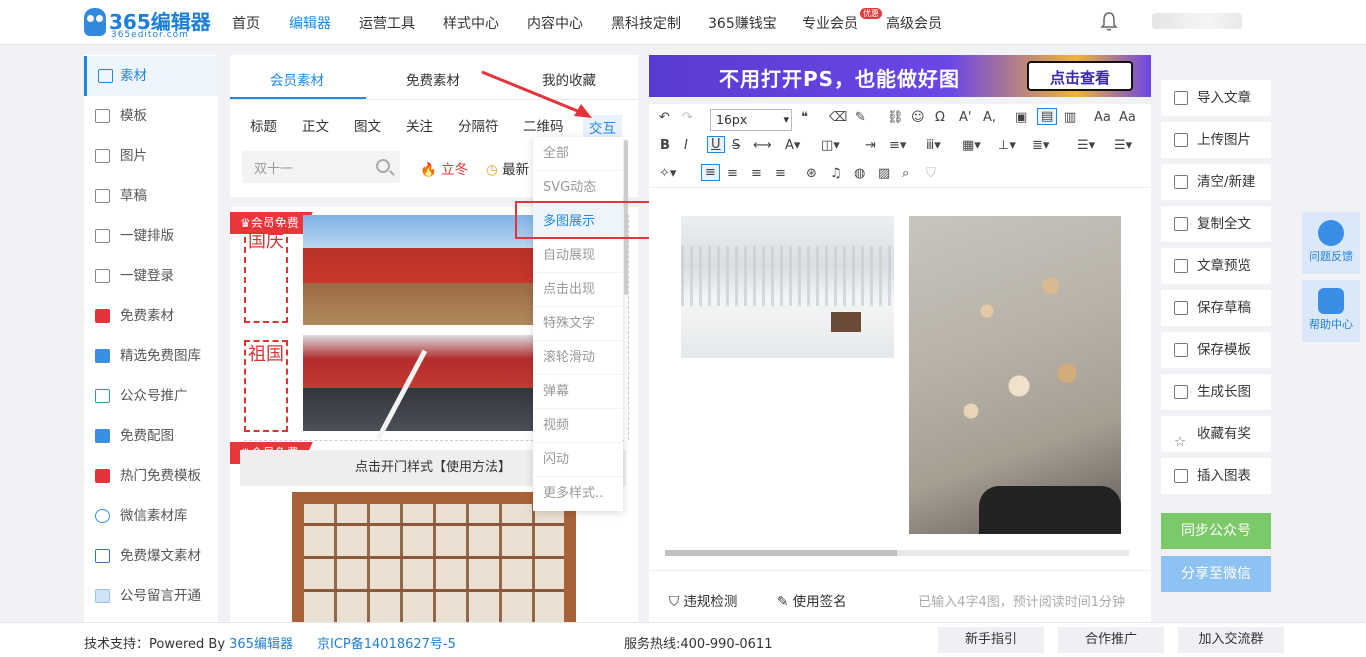 The width and height of the screenshot is (1366, 657). What do you see at coordinates (578, 256) in the screenshot?
I see `dropdown-item-auto-show: 自动展现` at bounding box center [578, 256].